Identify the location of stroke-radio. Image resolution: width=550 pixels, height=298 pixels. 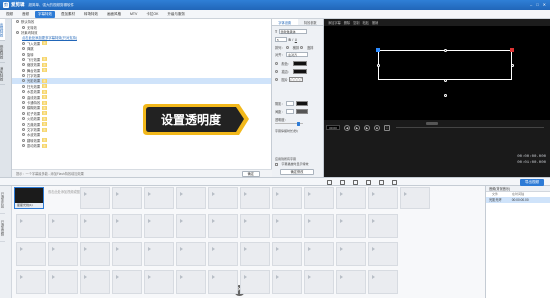
(276, 71).